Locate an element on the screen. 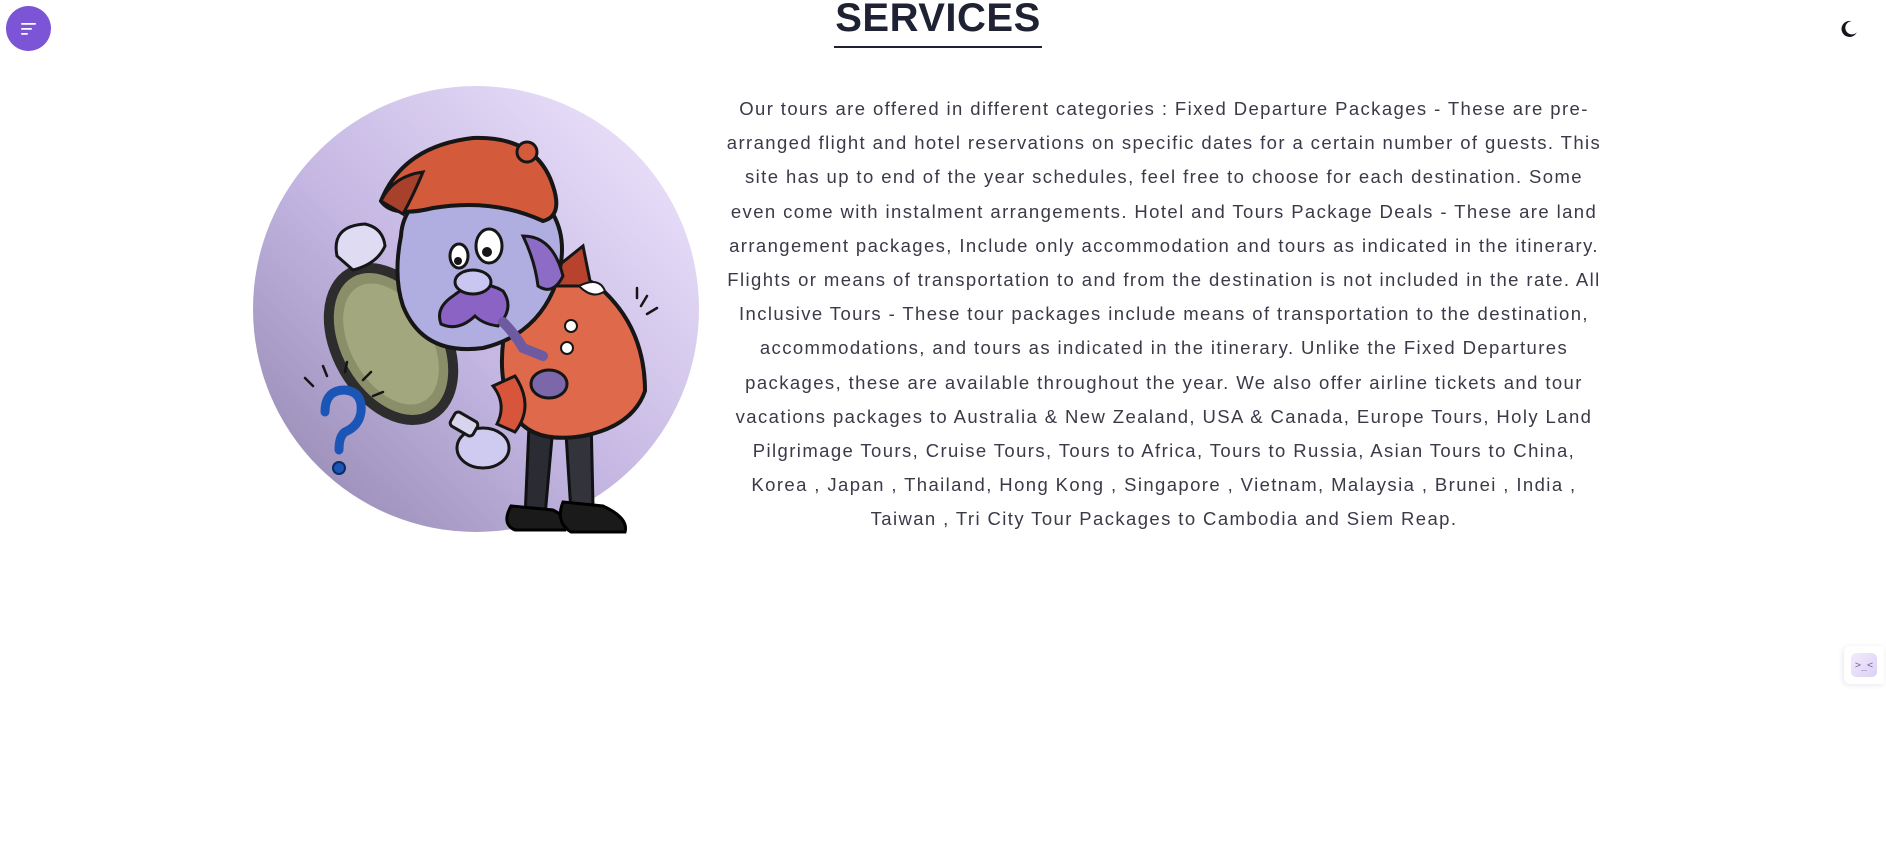  widget-glyph: >_< is located at coordinates (1864, 665).